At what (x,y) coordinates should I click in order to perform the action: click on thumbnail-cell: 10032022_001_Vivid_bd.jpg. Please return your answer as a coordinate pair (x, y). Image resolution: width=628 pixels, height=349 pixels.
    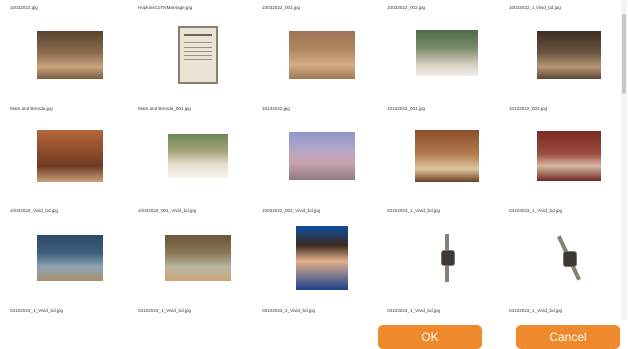
    Looking at the image, I should click on (198, 258).